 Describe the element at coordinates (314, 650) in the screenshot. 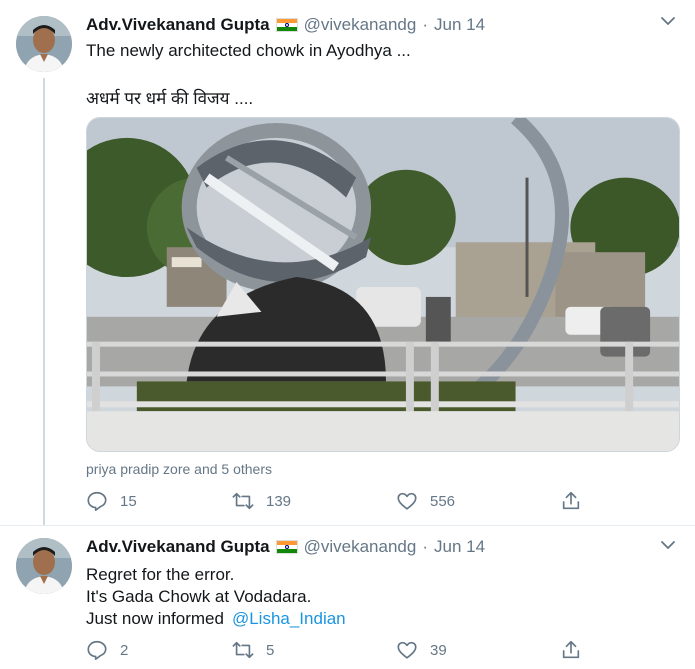

I see `retweet-button: 5` at that location.